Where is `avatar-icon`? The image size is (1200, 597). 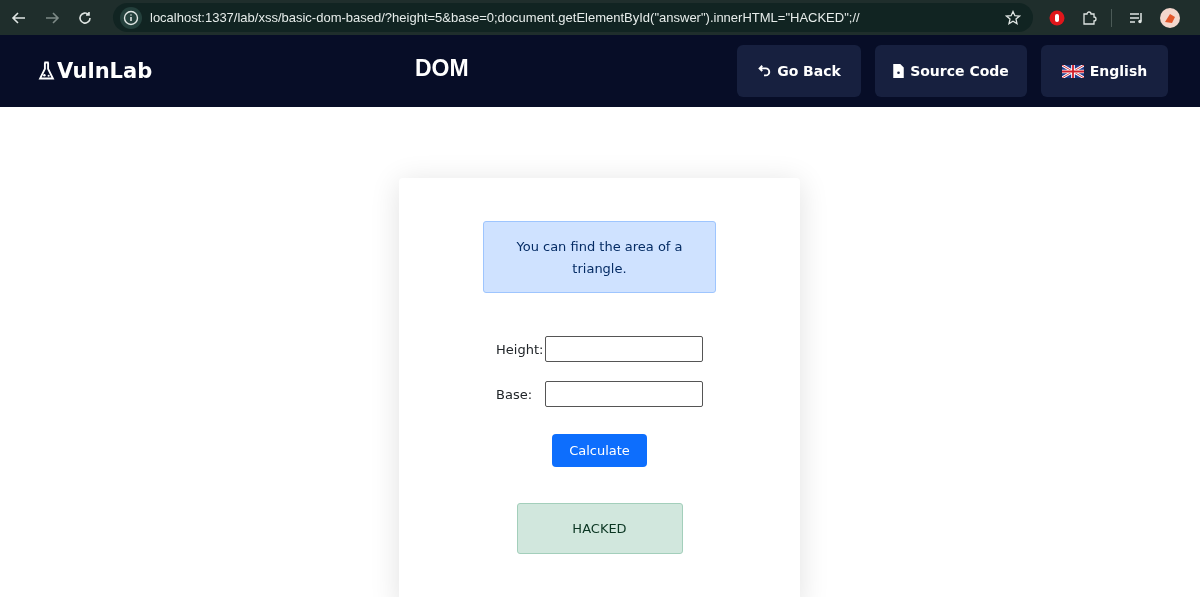 avatar-icon is located at coordinates (1170, 17).